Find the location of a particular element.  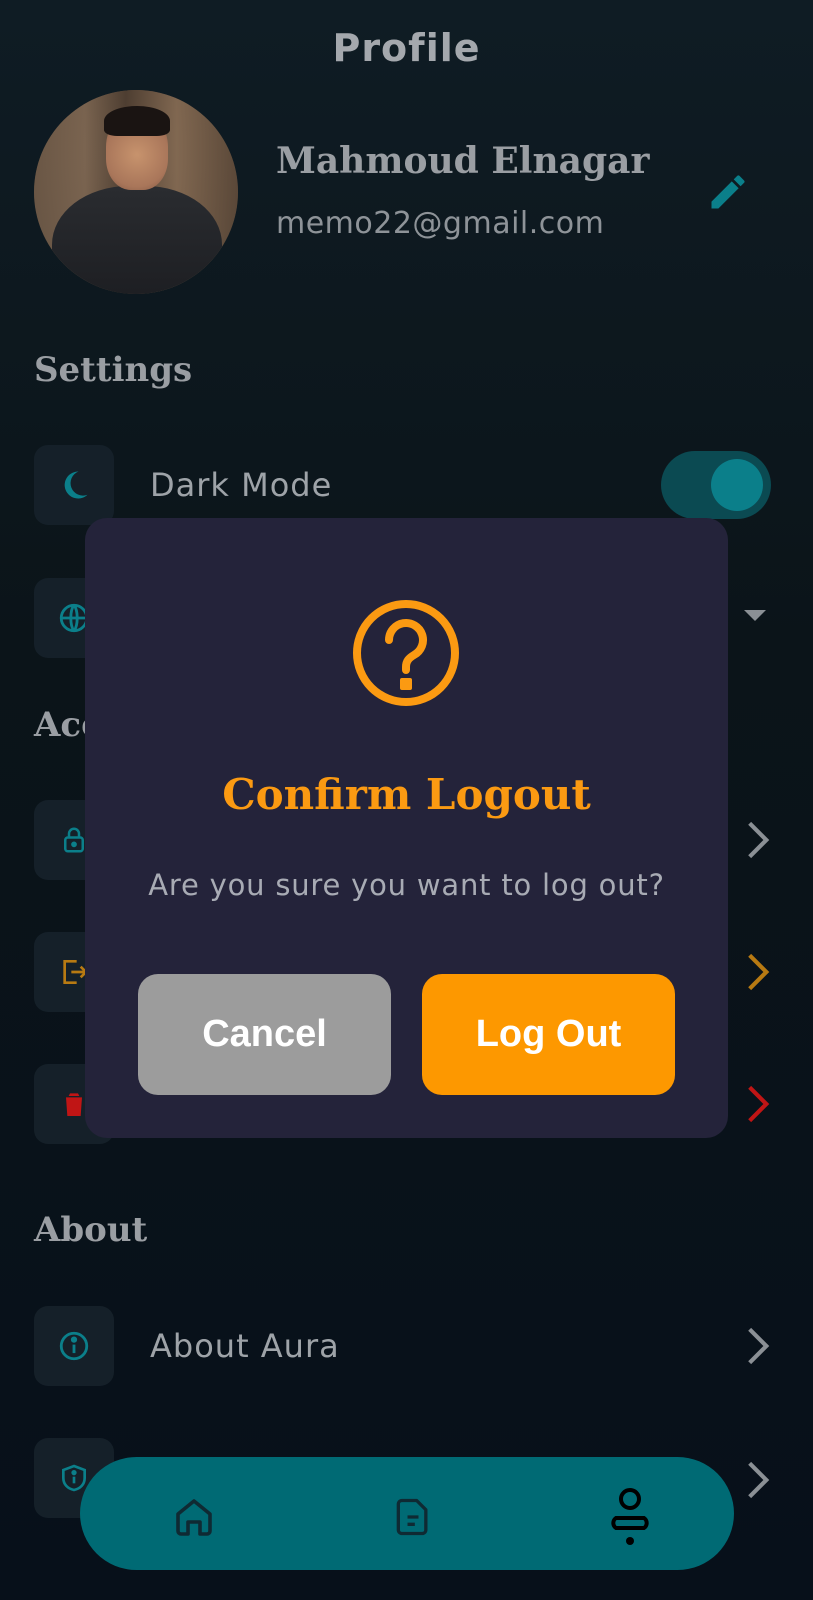

nav-home is located at coordinates (194, 1517).